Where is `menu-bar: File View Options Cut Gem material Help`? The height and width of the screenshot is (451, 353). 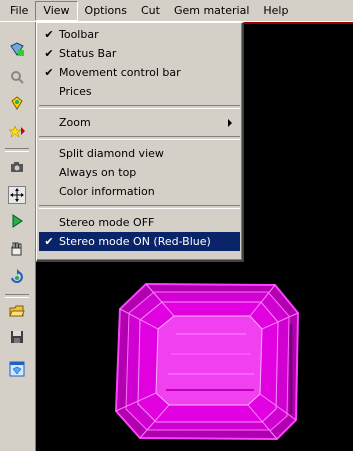 menu-bar: File View Options Cut Gem material Help is located at coordinates (176, 11).